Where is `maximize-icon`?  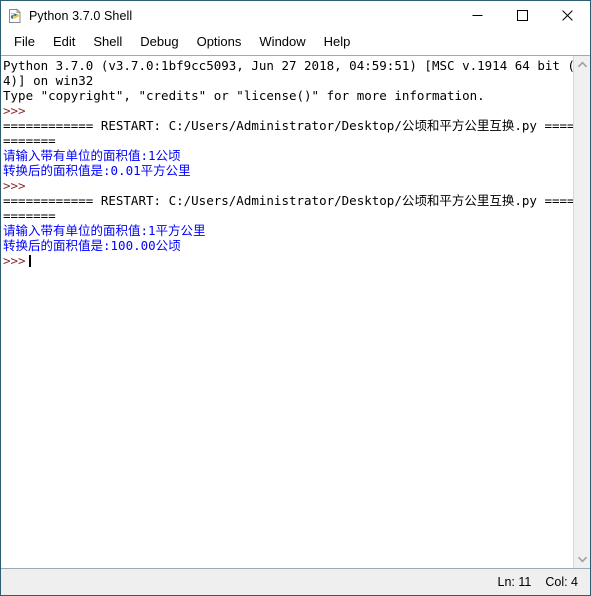
maximize-icon is located at coordinates (522, 15).